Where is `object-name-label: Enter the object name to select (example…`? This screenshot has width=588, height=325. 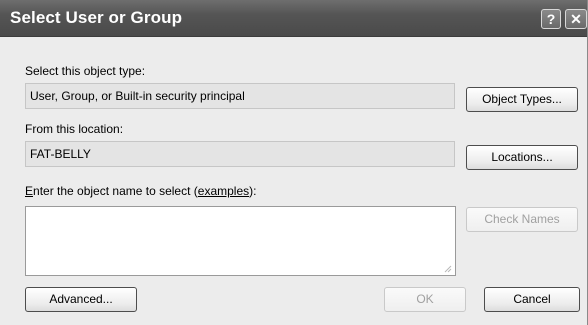
object-name-label: Enter the object name to select (example… is located at coordinates (140, 191).